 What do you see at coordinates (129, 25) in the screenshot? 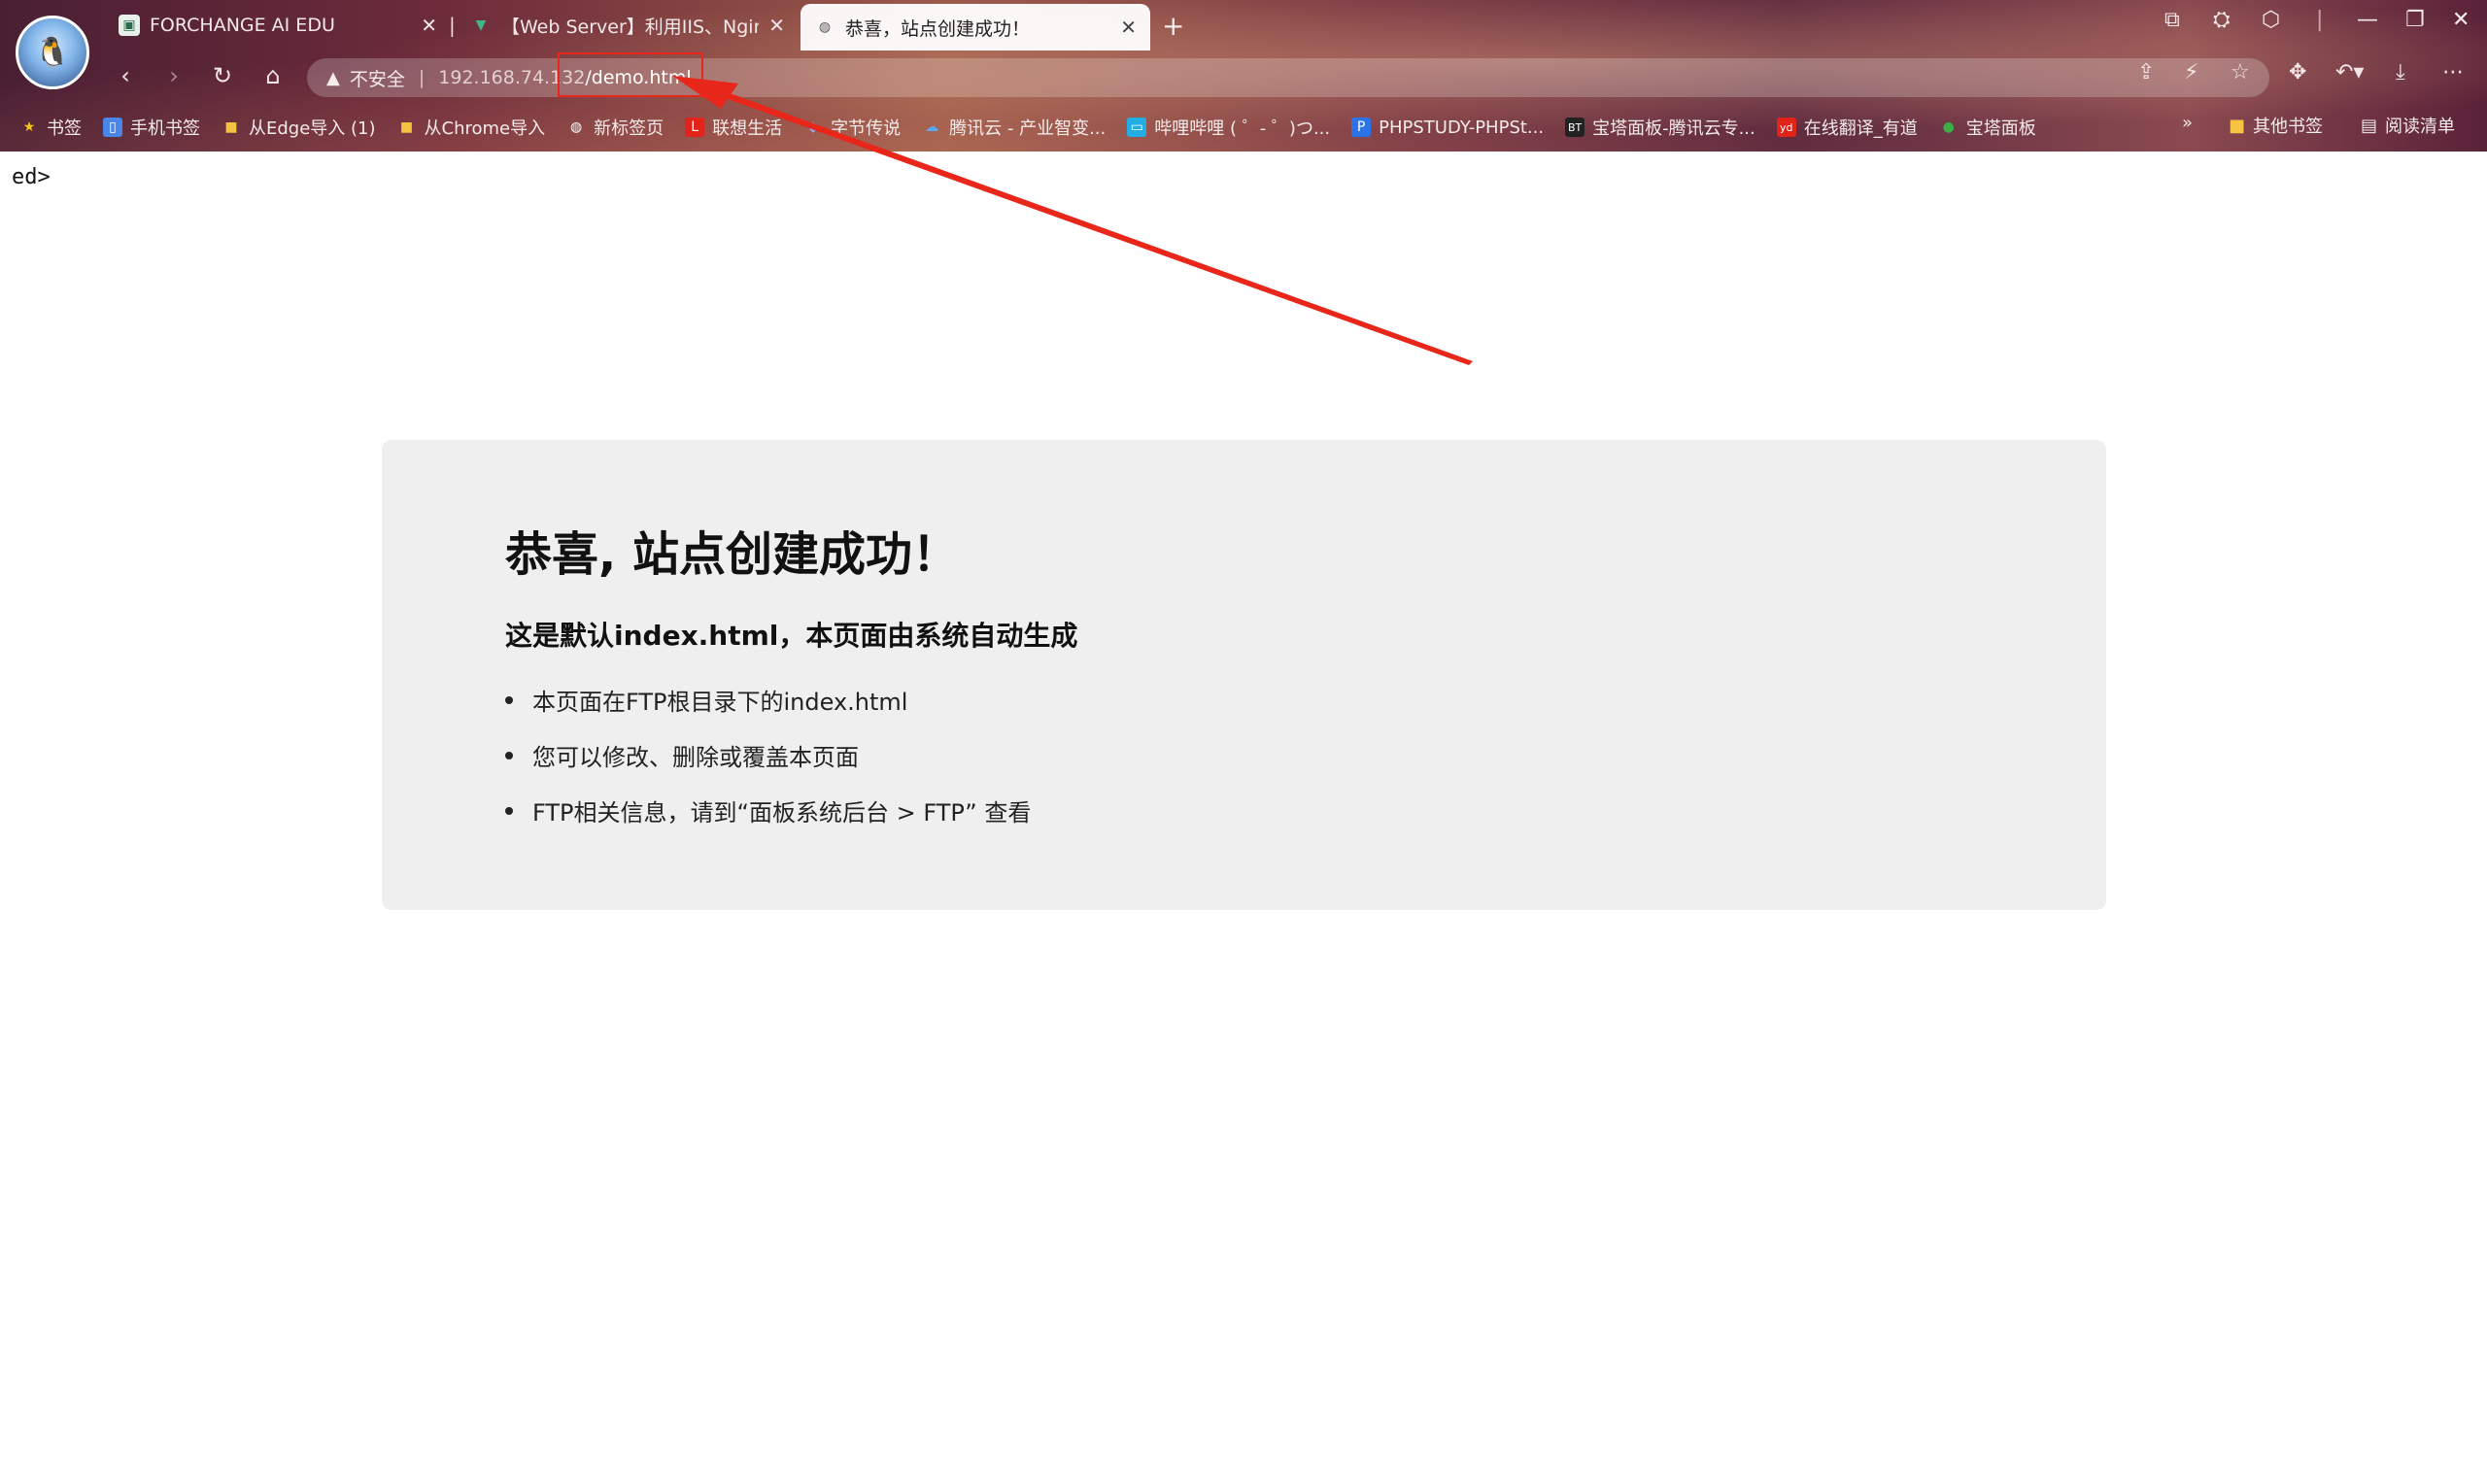
I see `fc-logo-icon: ▣` at bounding box center [129, 25].